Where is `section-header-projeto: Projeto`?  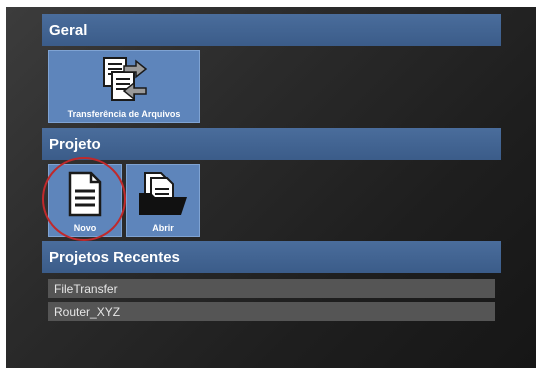 section-header-projeto: Projeto is located at coordinates (271, 144).